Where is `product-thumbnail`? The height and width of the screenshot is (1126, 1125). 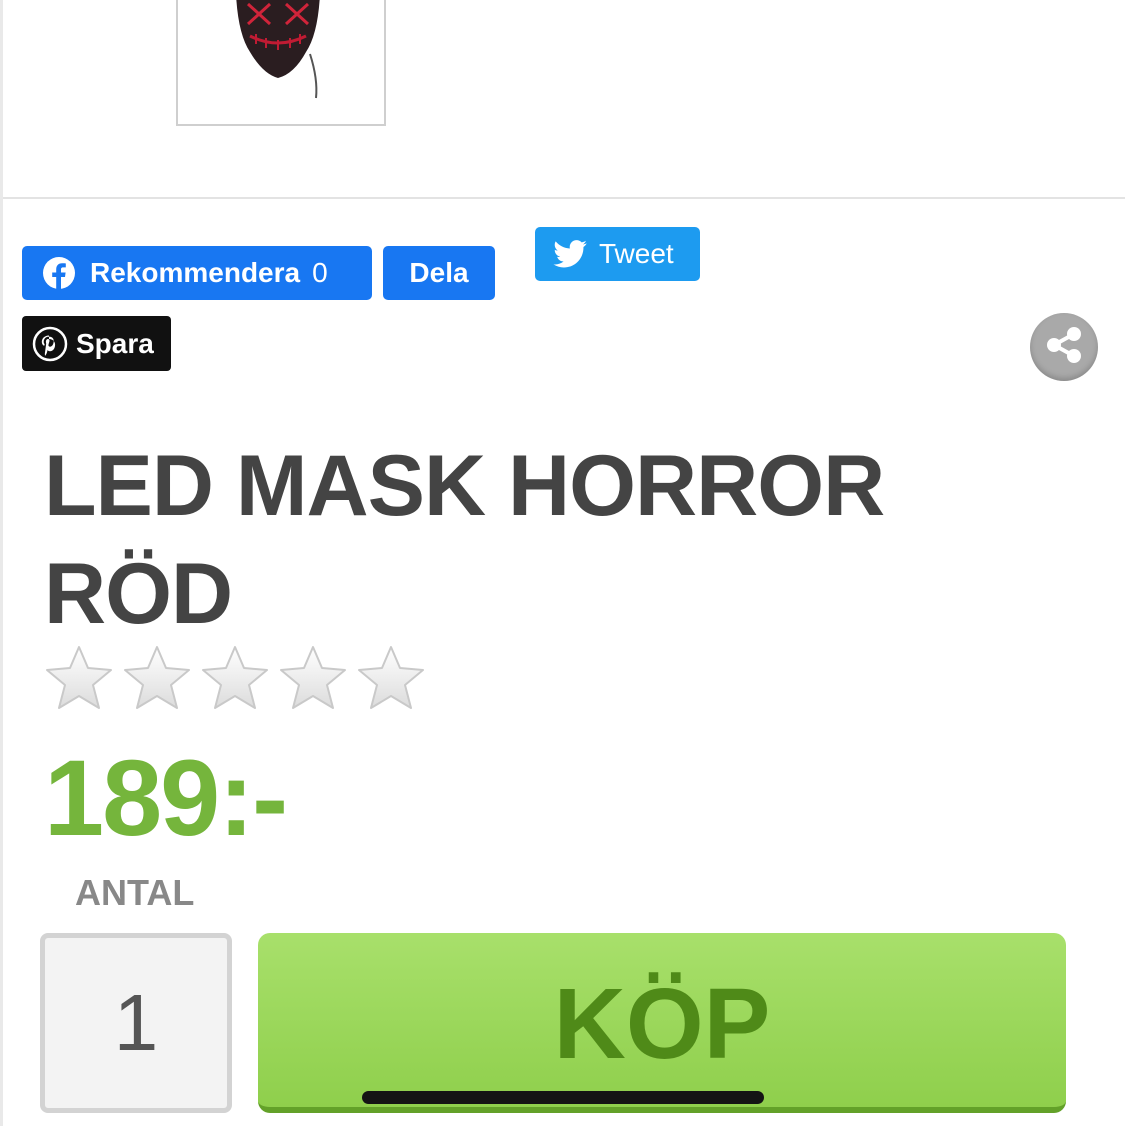 product-thumbnail is located at coordinates (281, 63).